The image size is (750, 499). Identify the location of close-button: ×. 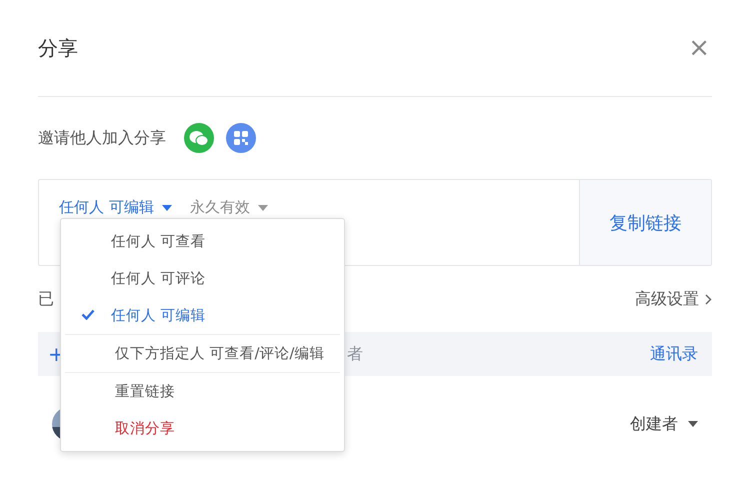
(699, 48).